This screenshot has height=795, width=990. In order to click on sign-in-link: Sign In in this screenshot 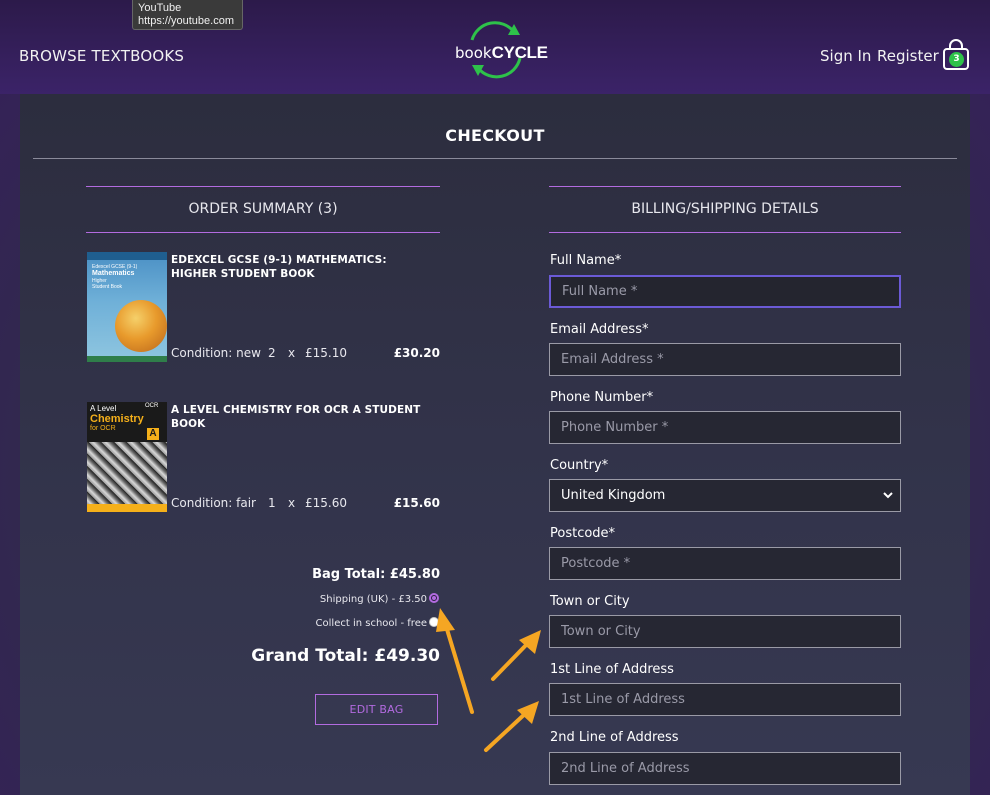, I will do `click(845, 56)`.